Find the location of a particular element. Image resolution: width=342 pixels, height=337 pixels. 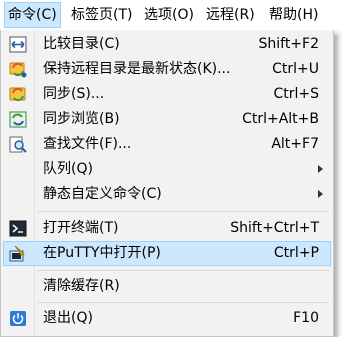

menu-help: 帮助(H) is located at coordinates (293, 15).